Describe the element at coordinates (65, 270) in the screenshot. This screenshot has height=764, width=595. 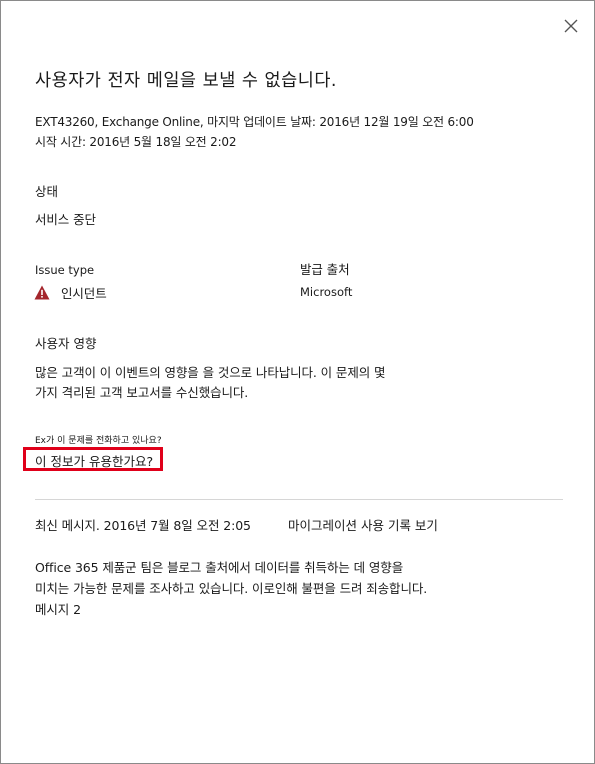
I see `issue-type-label: Issue type` at that location.